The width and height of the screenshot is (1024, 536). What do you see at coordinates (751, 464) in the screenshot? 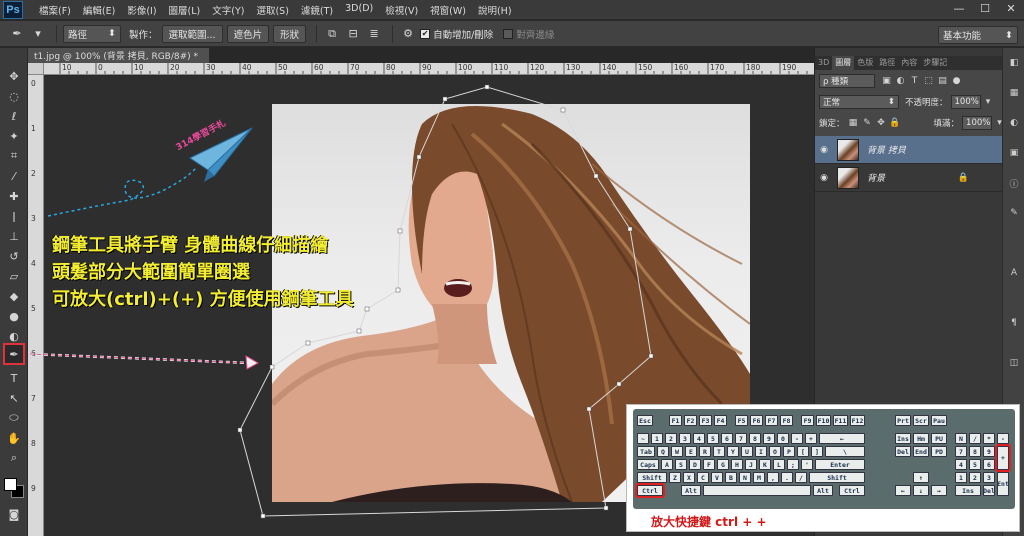
I see `key-j: J` at bounding box center [751, 464].